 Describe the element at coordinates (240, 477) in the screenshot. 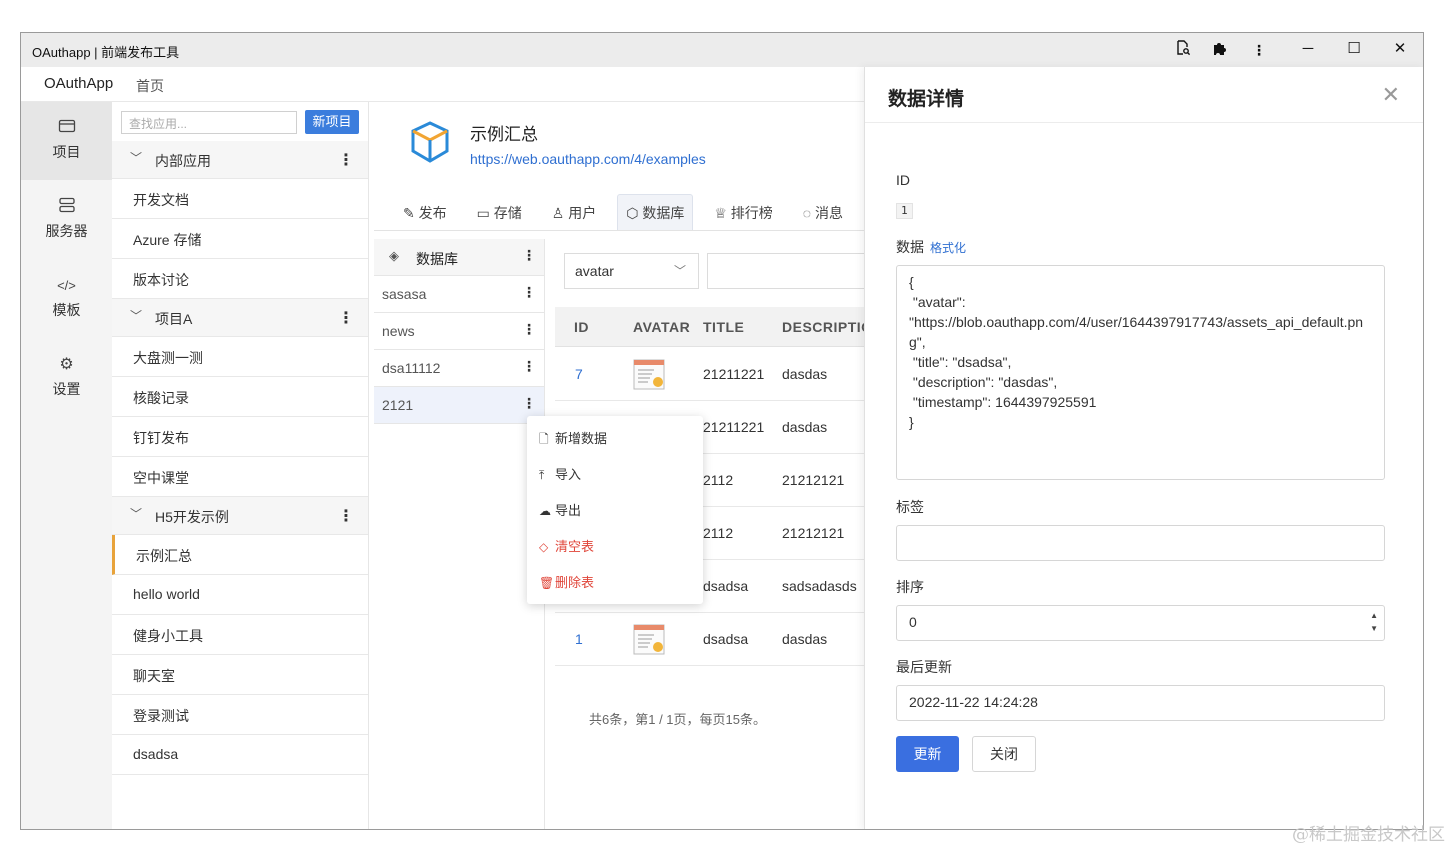

I see `list-item: 空中课堂` at that location.